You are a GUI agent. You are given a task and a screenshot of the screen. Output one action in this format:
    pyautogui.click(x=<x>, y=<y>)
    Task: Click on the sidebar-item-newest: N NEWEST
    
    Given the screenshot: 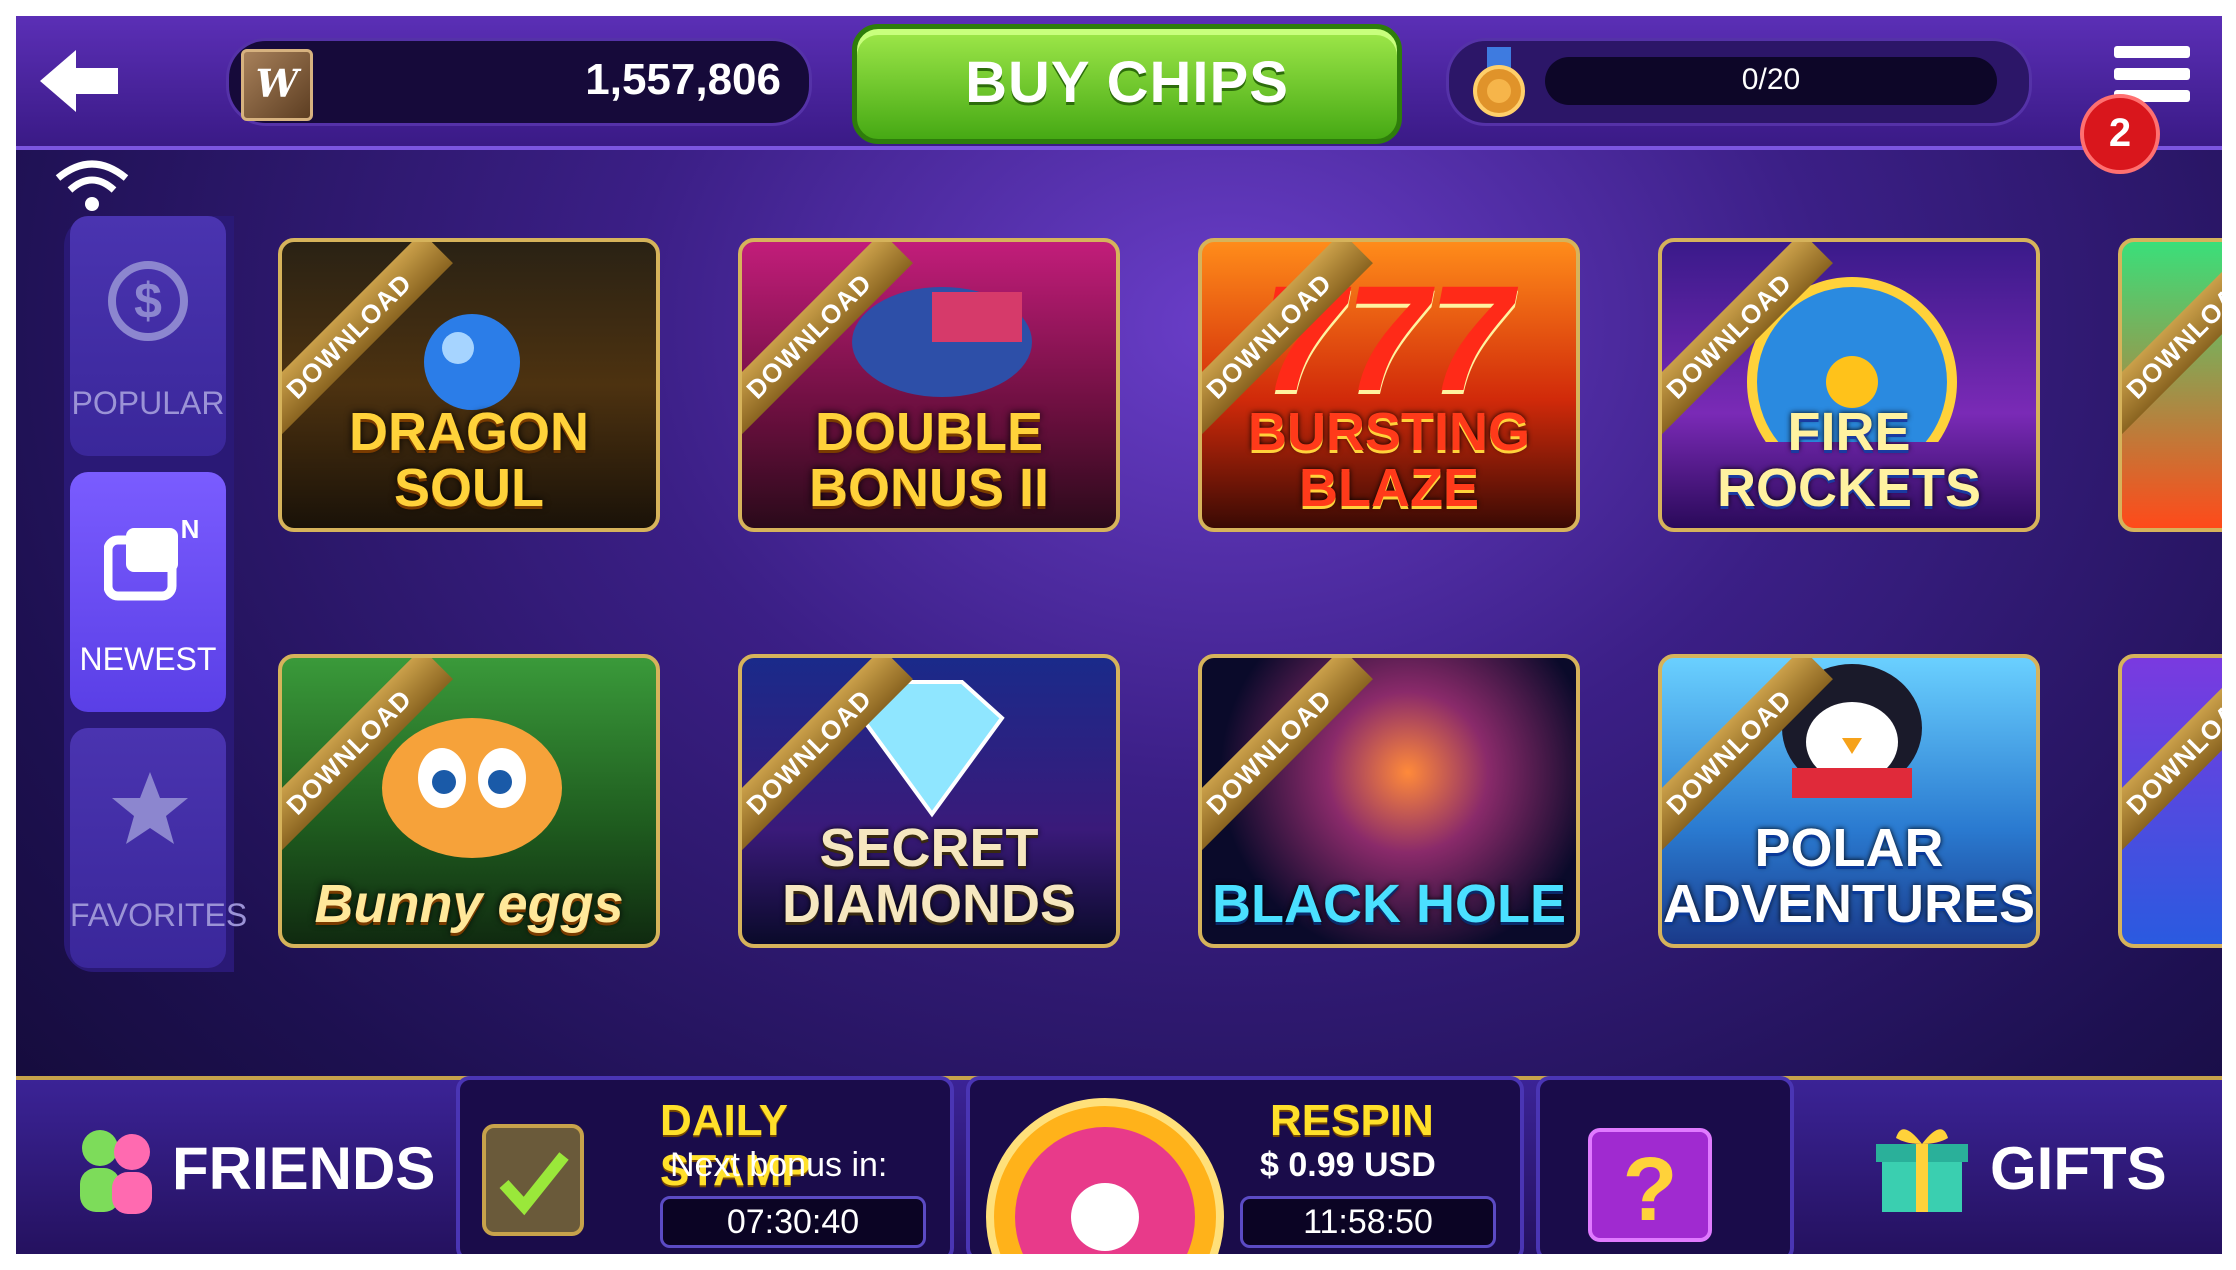 What is the action you would take?
    pyautogui.click(x=148, y=592)
    